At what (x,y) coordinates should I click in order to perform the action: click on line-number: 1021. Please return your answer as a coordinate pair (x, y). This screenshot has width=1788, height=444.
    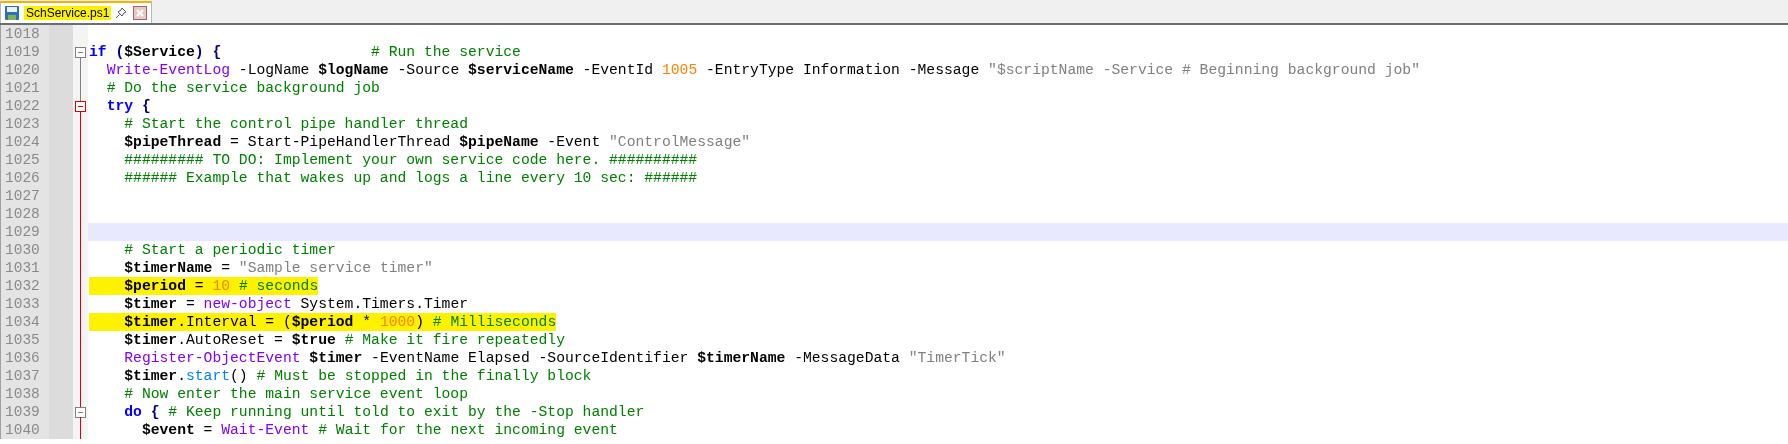
    Looking at the image, I should click on (22, 88).